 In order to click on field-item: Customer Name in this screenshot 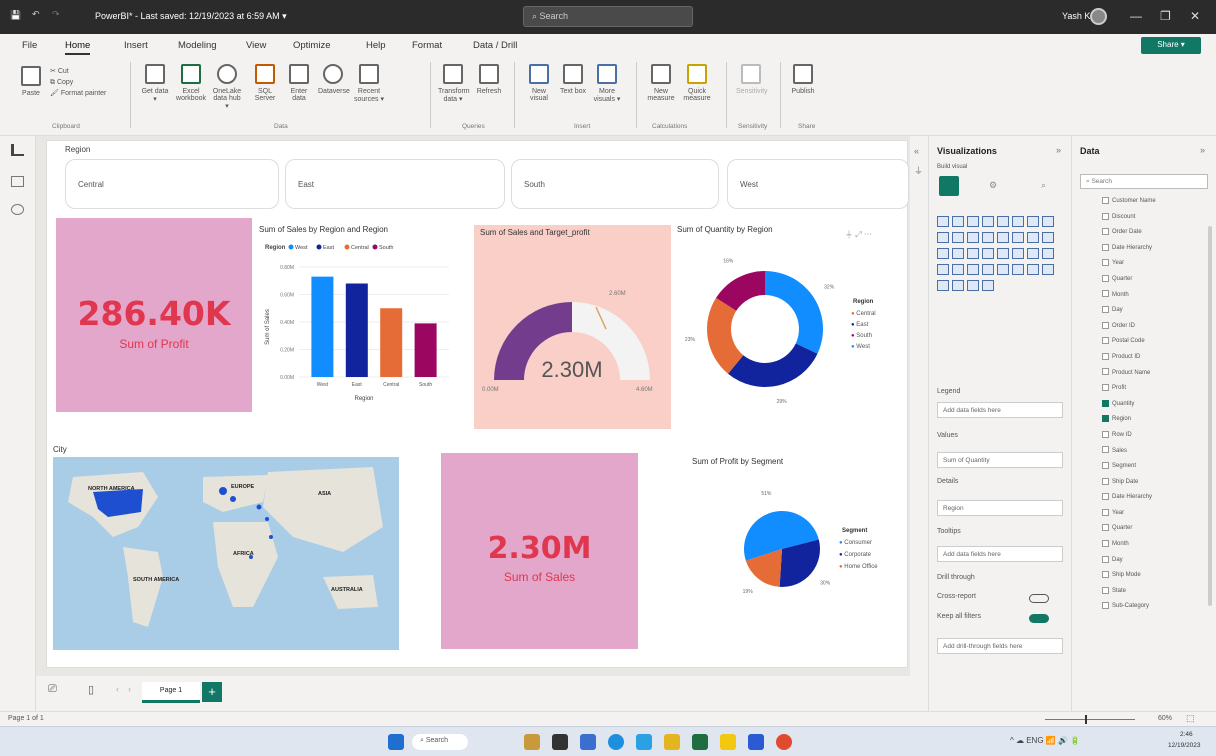, I will do `click(1157, 202)`.